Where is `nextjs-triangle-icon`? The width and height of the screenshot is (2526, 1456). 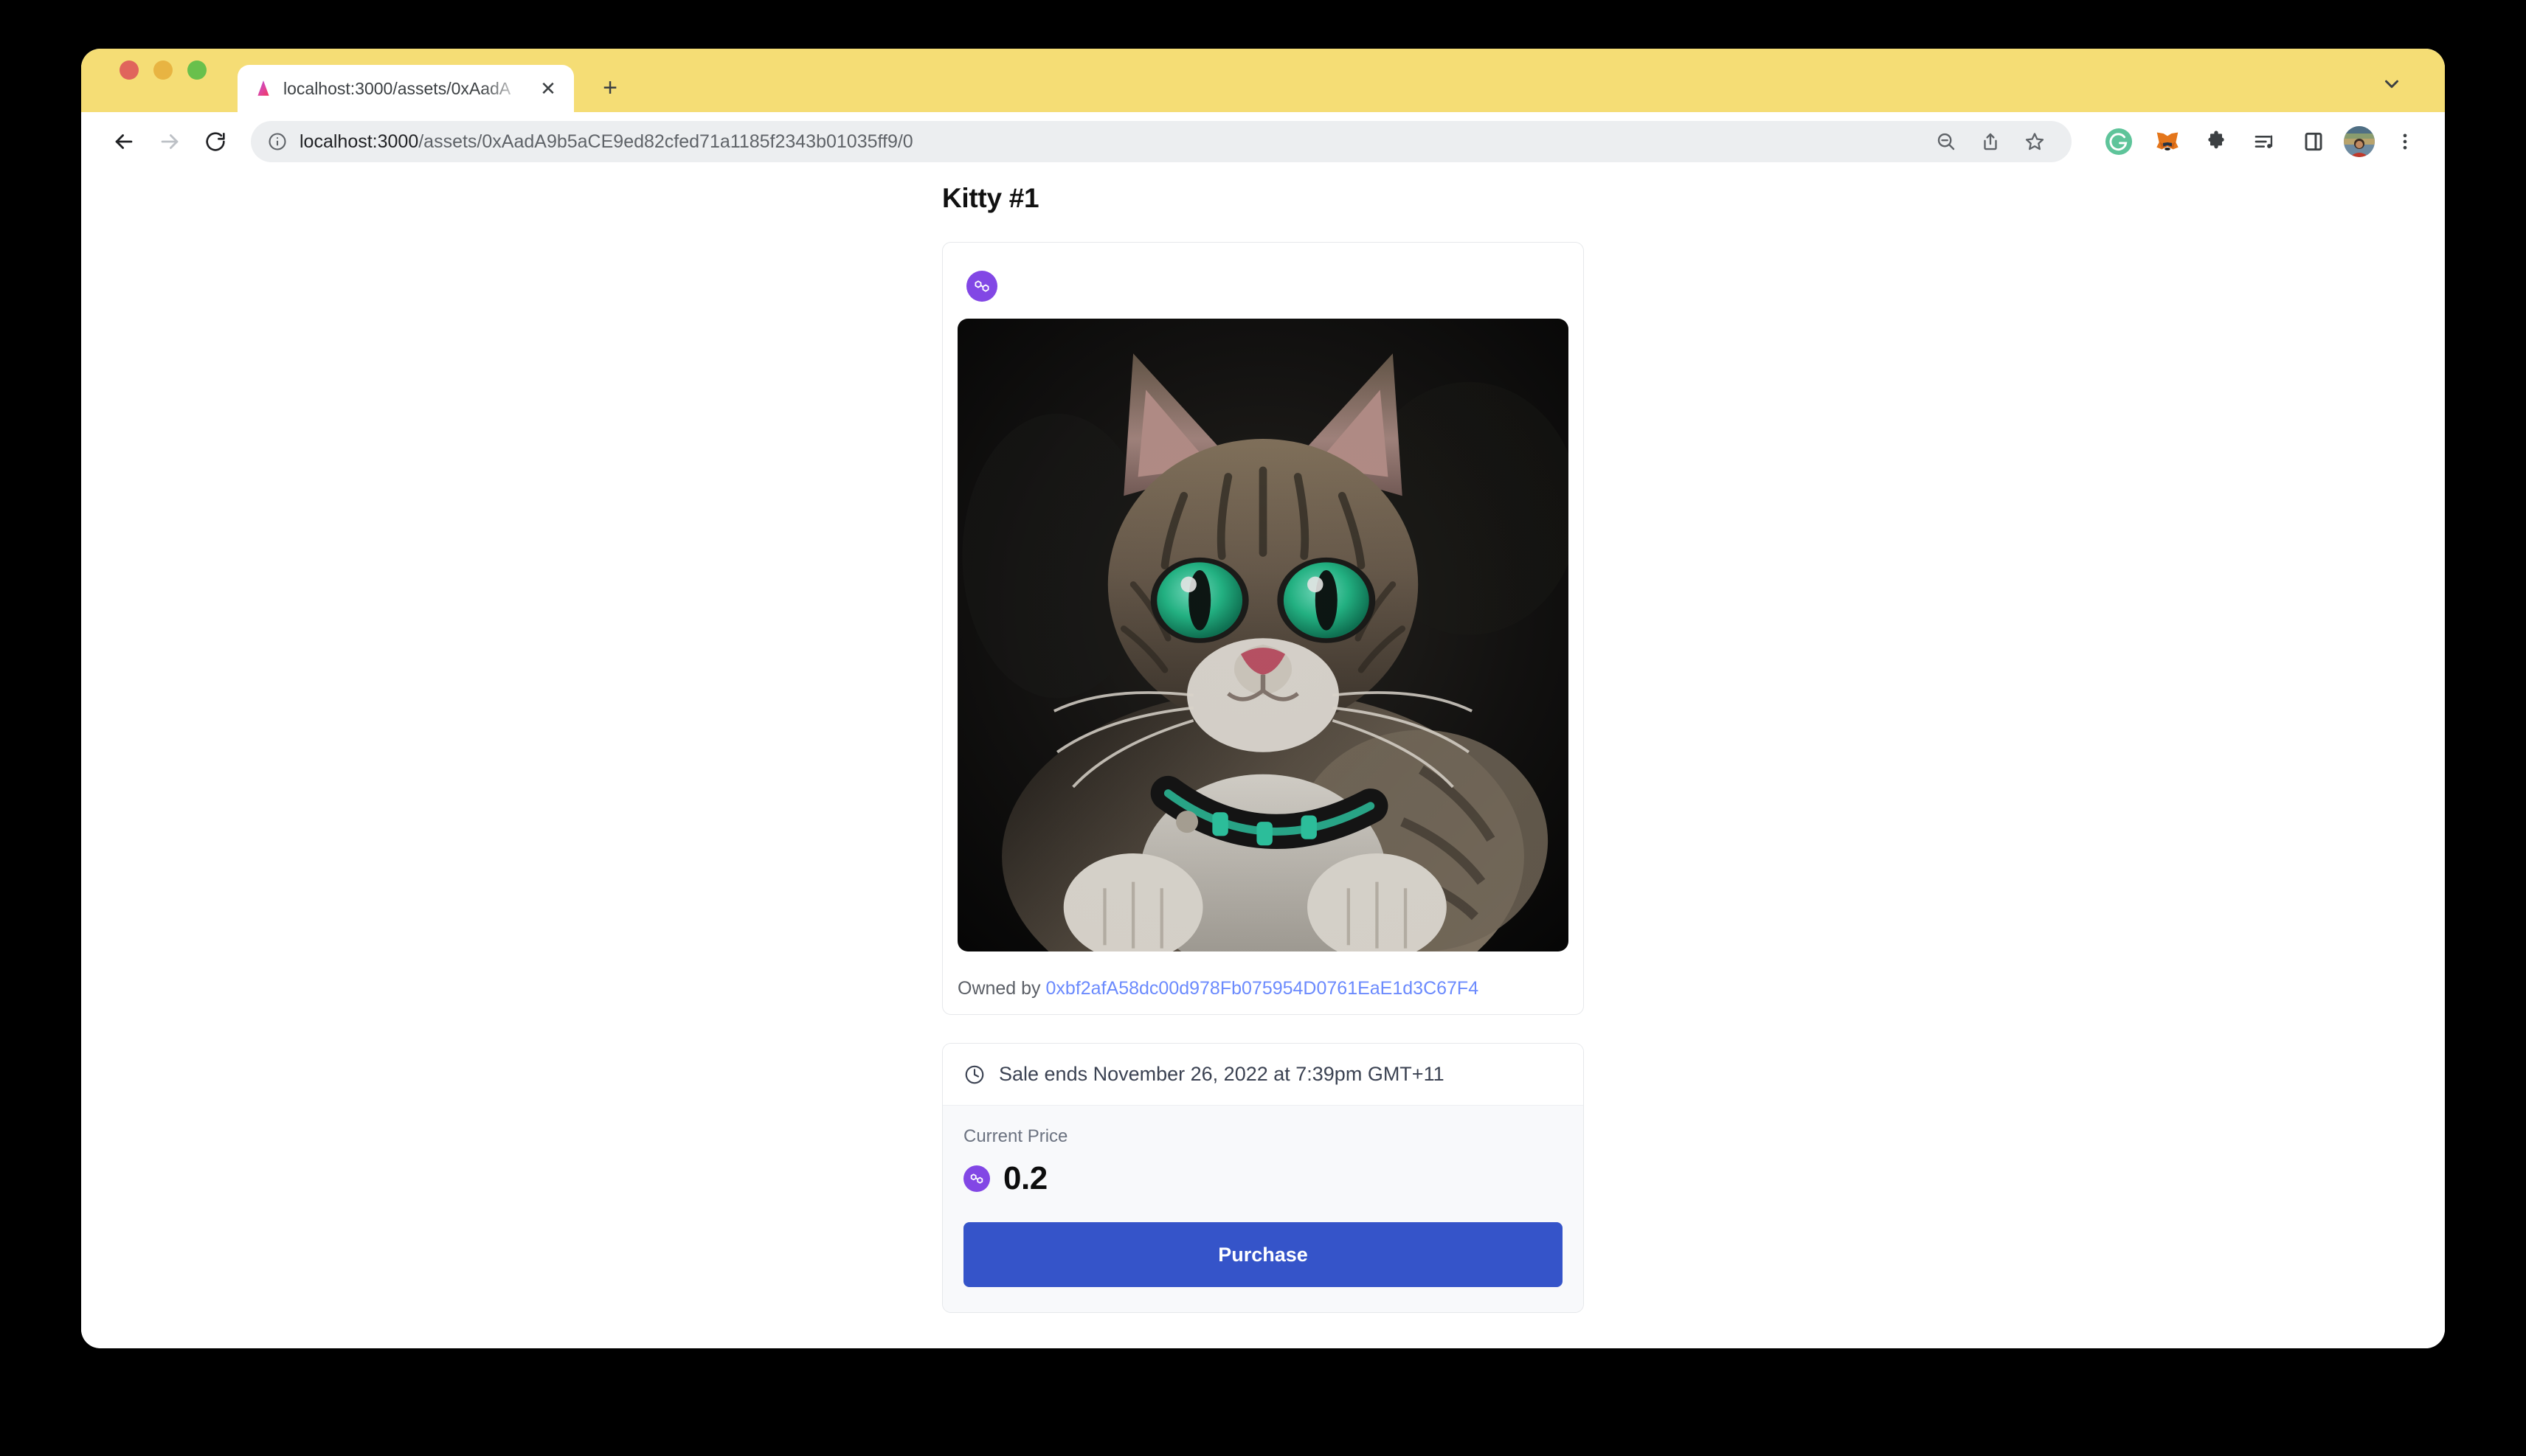
nextjs-triangle-icon is located at coordinates (263, 88).